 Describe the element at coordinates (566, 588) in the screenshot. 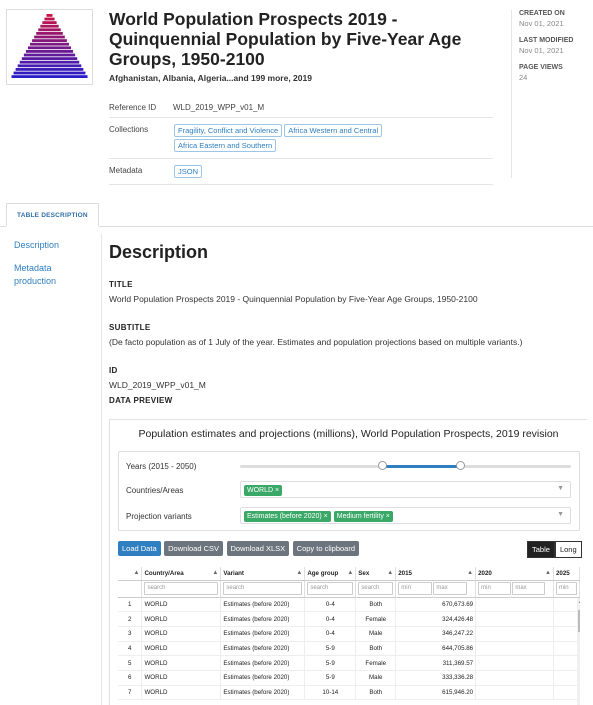

I see `min-2025-input: min` at that location.